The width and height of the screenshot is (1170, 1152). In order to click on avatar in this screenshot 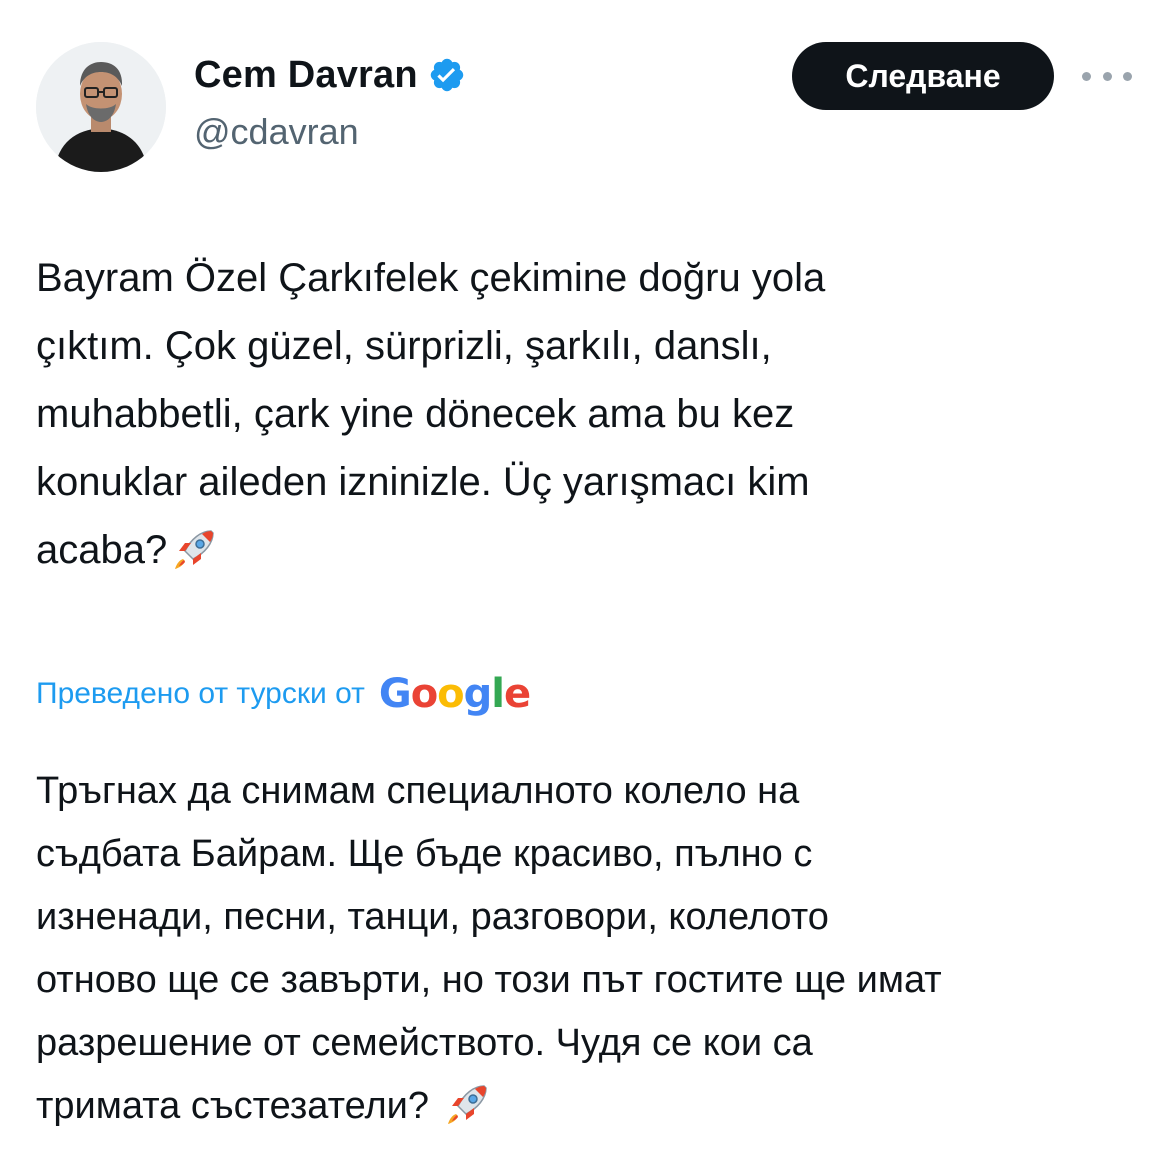, I will do `click(101, 107)`.